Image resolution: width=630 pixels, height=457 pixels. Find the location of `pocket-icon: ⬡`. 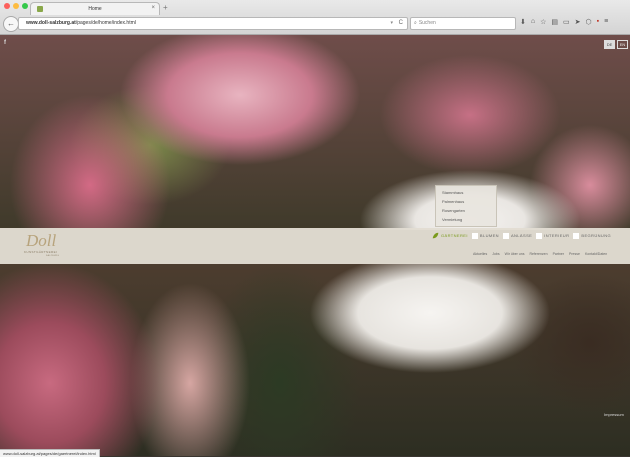

pocket-icon: ⬡ is located at coordinates (589, 22).